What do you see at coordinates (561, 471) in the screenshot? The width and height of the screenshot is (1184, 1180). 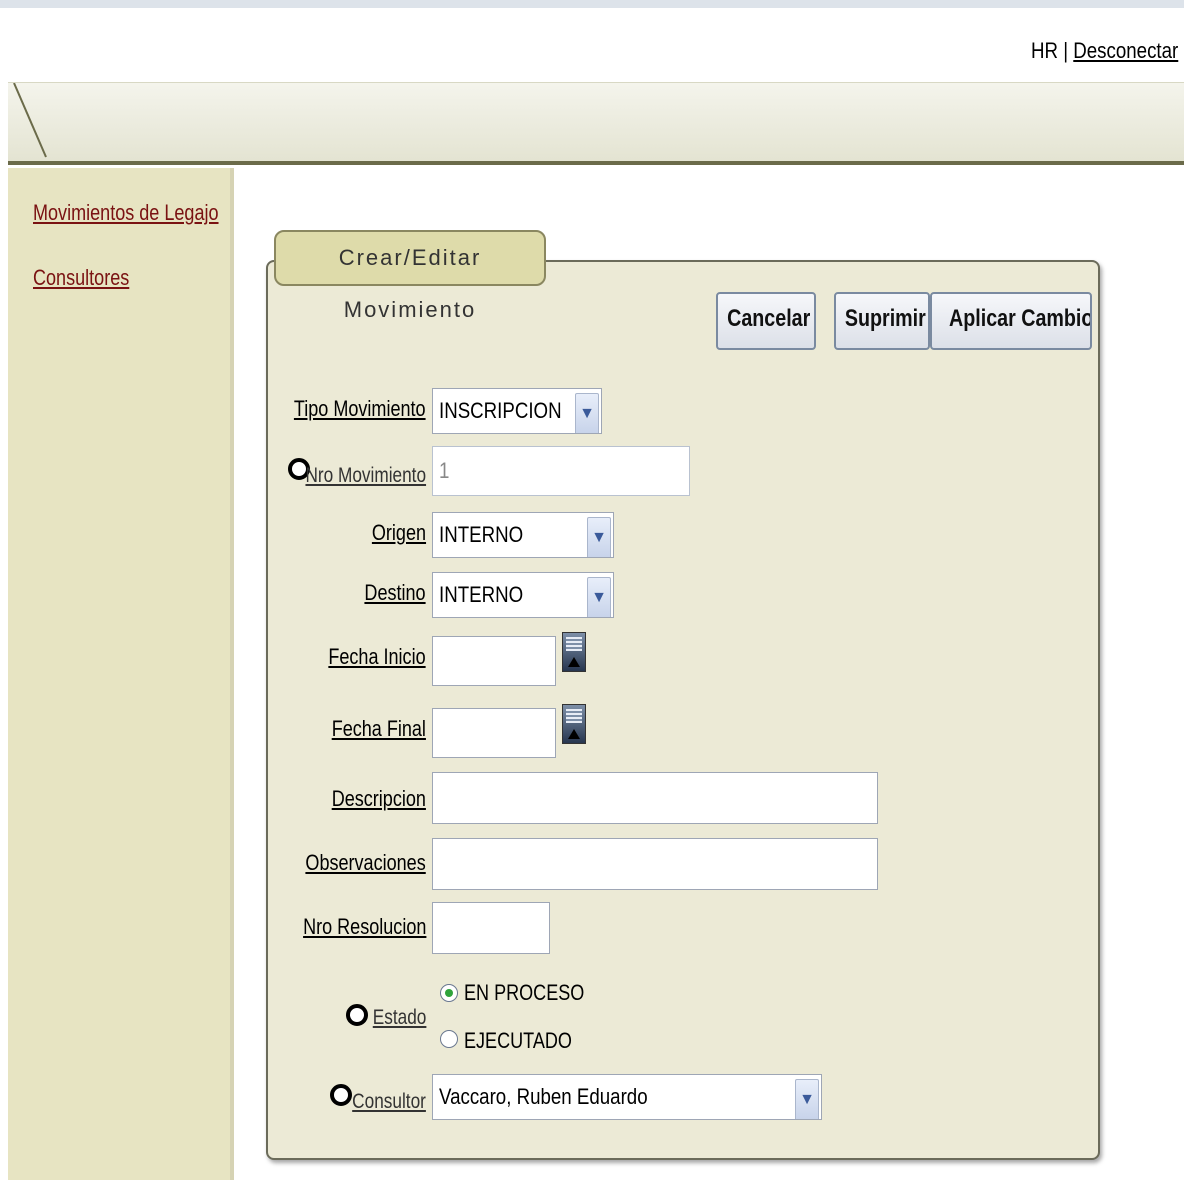 I see `nro-movimiento-field: 1` at bounding box center [561, 471].